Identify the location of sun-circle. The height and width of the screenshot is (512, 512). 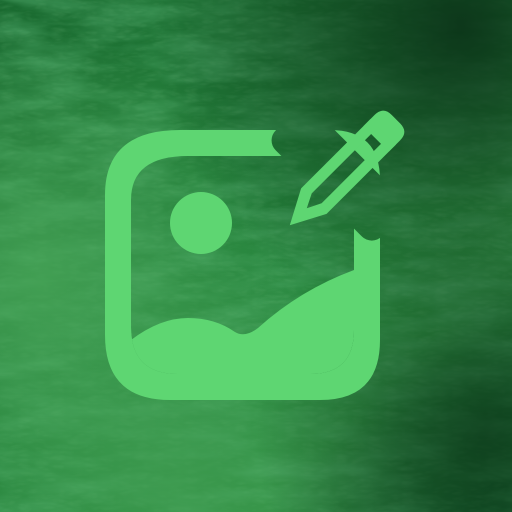
(201, 223).